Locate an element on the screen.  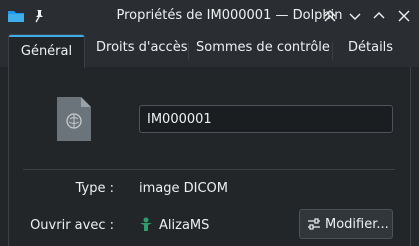
tab-general: Général is located at coordinates (46, 51).